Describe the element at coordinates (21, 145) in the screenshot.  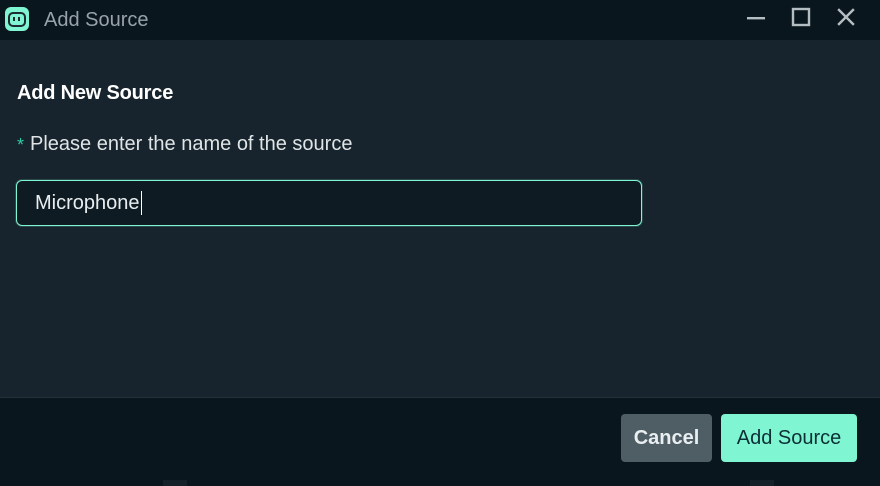
I see `required-marker: *` at that location.